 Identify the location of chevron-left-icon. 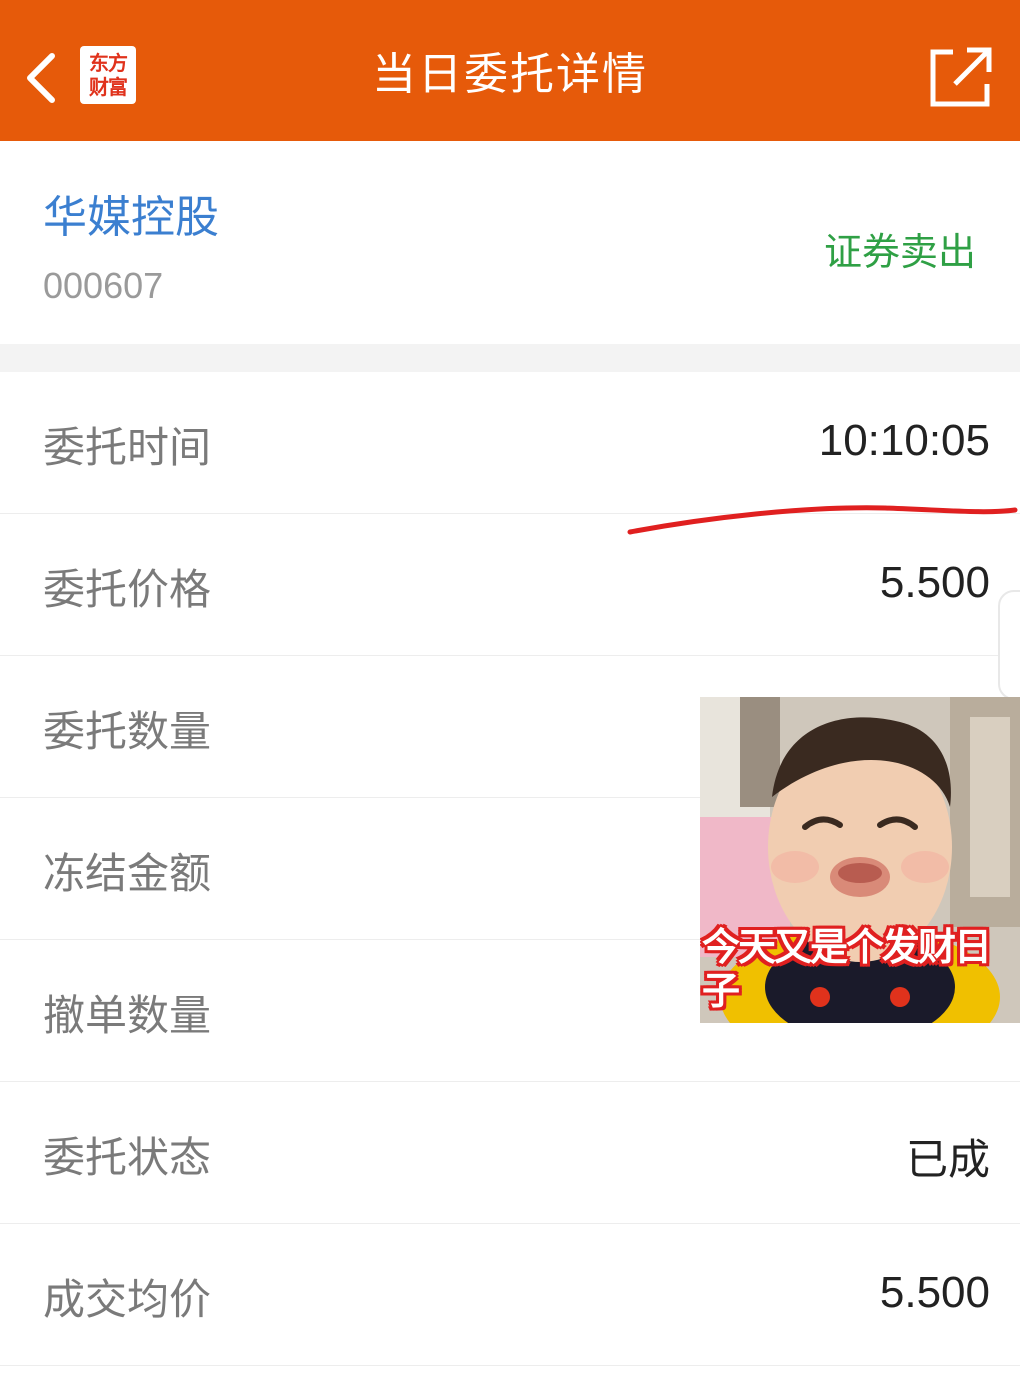
(41, 78).